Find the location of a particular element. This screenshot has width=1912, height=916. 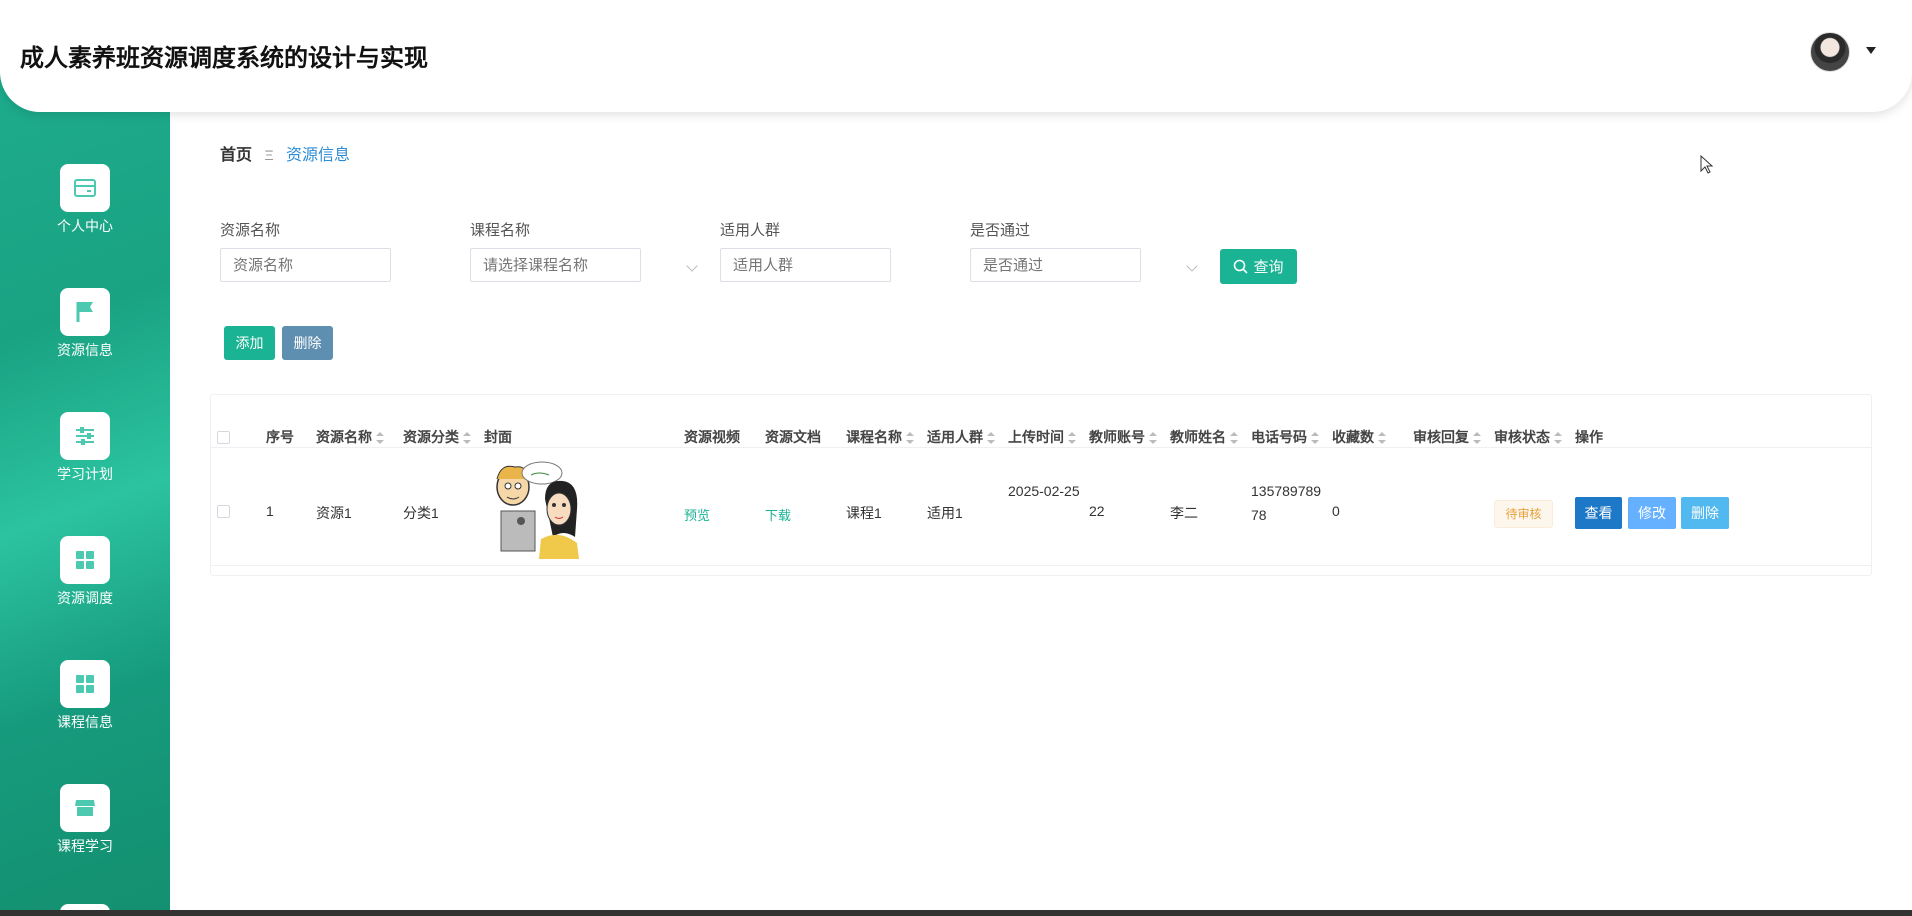

cell-teacher-name: 李二 is located at coordinates (1184, 513).